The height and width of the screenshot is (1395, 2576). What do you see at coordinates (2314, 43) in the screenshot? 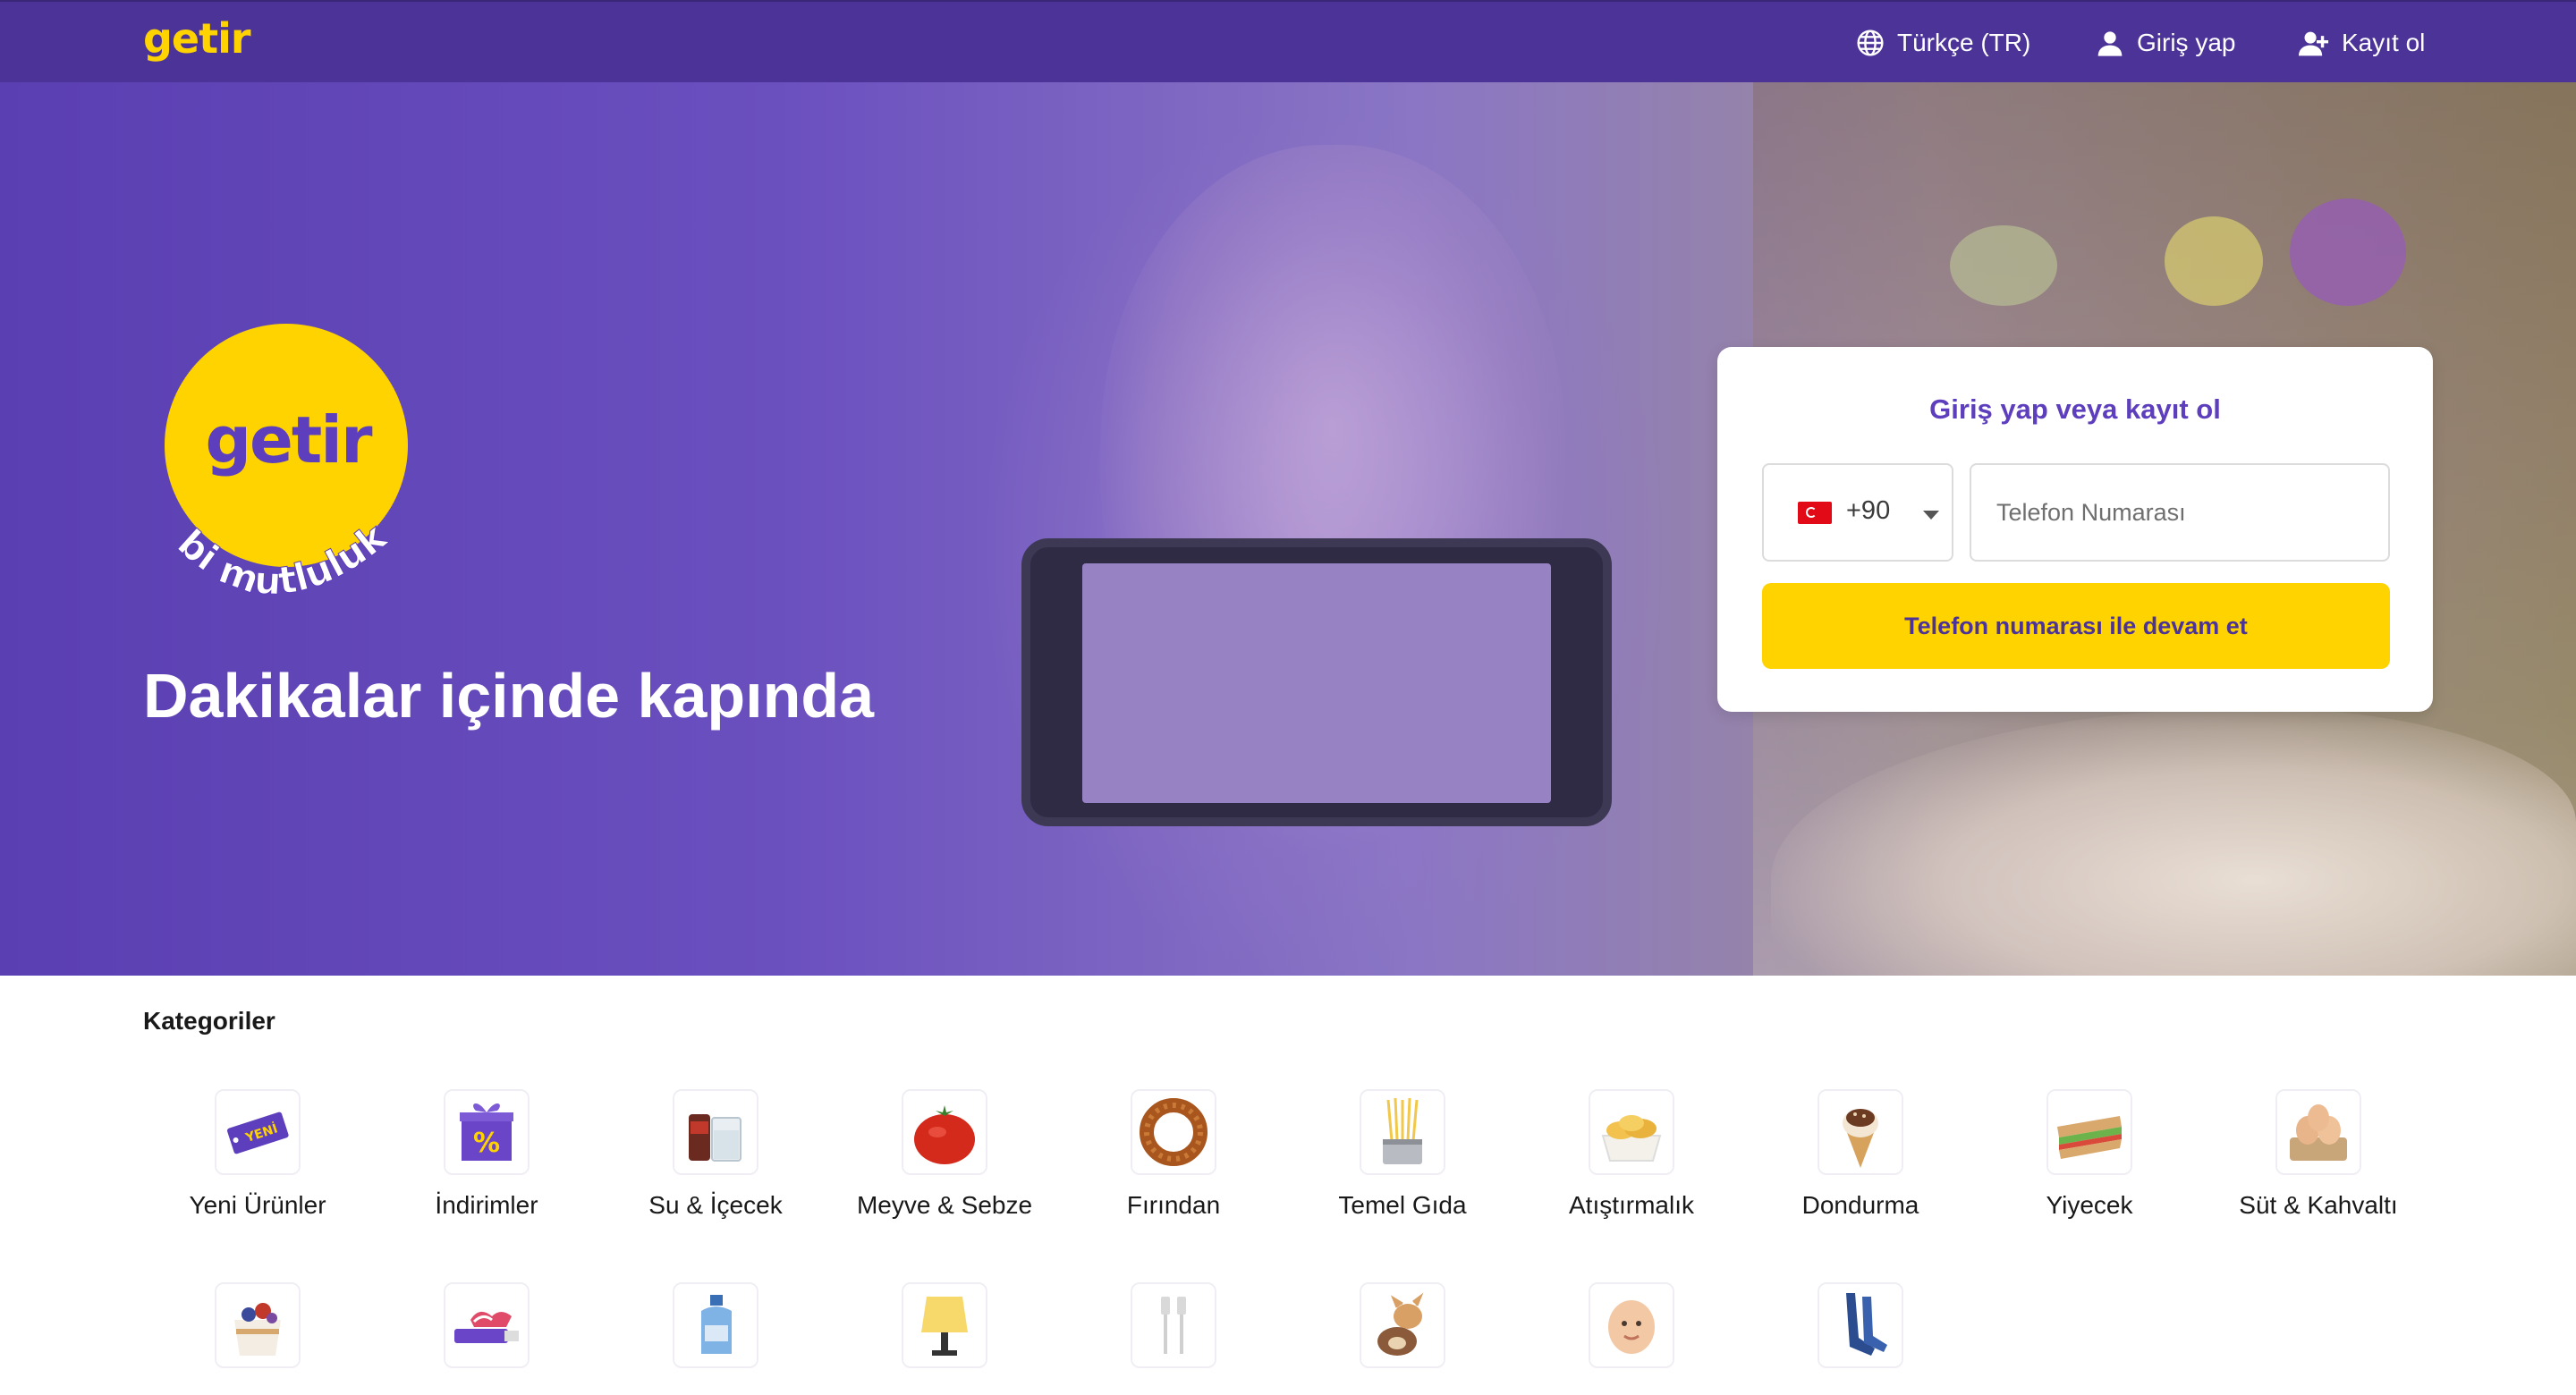
I see `add-user-icon` at bounding box center [2314, 43].